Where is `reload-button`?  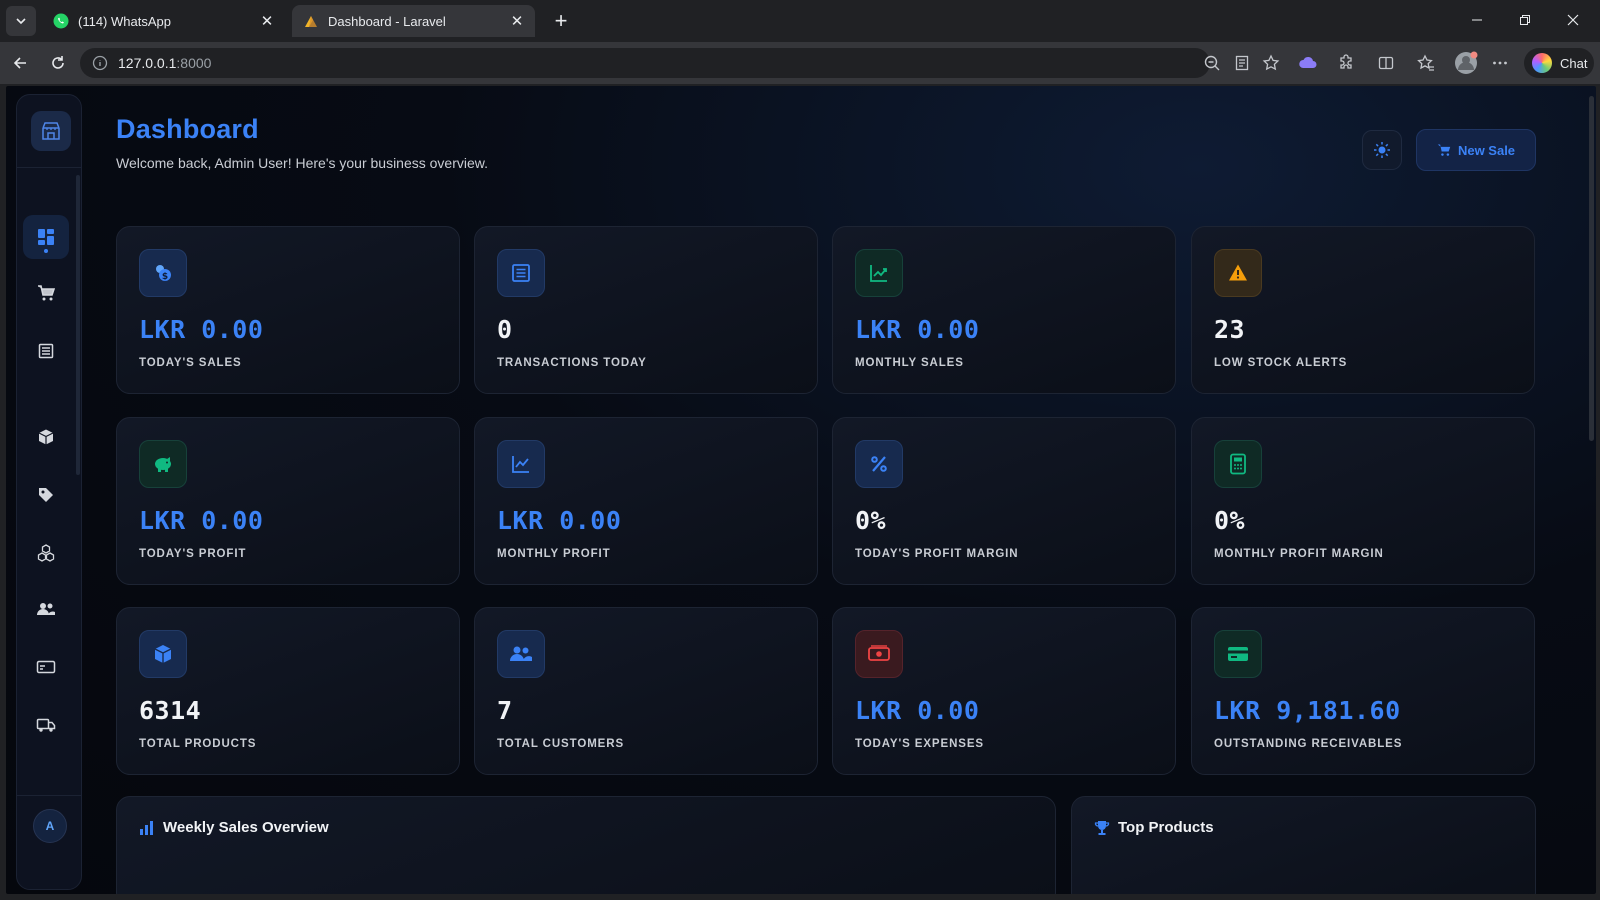
reload-button is located at coordinates (58, 63).